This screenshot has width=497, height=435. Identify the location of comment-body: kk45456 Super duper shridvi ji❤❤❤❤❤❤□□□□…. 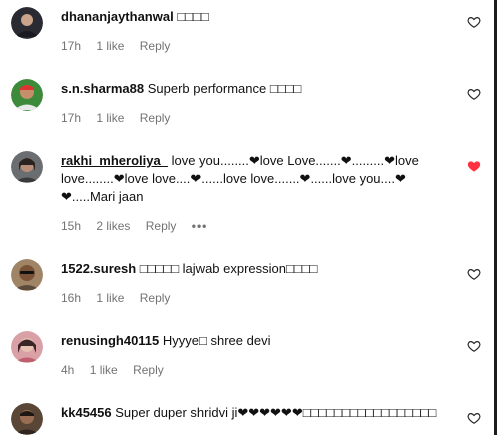
(251, 413).